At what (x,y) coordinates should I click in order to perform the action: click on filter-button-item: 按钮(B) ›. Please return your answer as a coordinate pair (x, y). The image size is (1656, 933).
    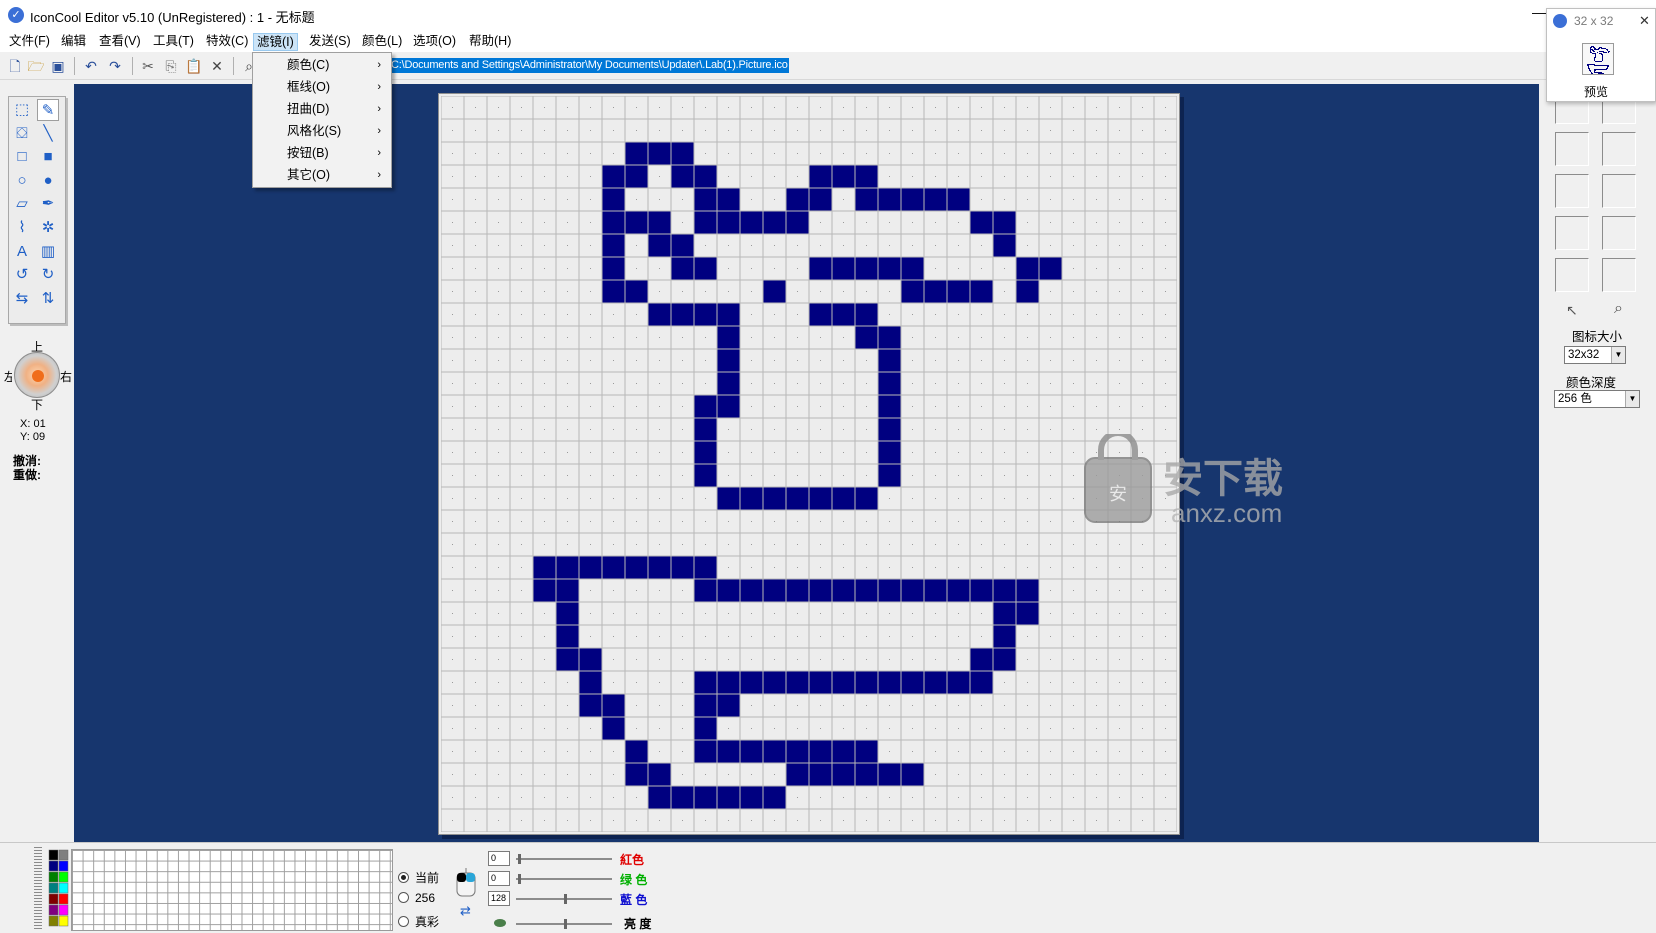
    Looking at the image, I should click on (322, 154).